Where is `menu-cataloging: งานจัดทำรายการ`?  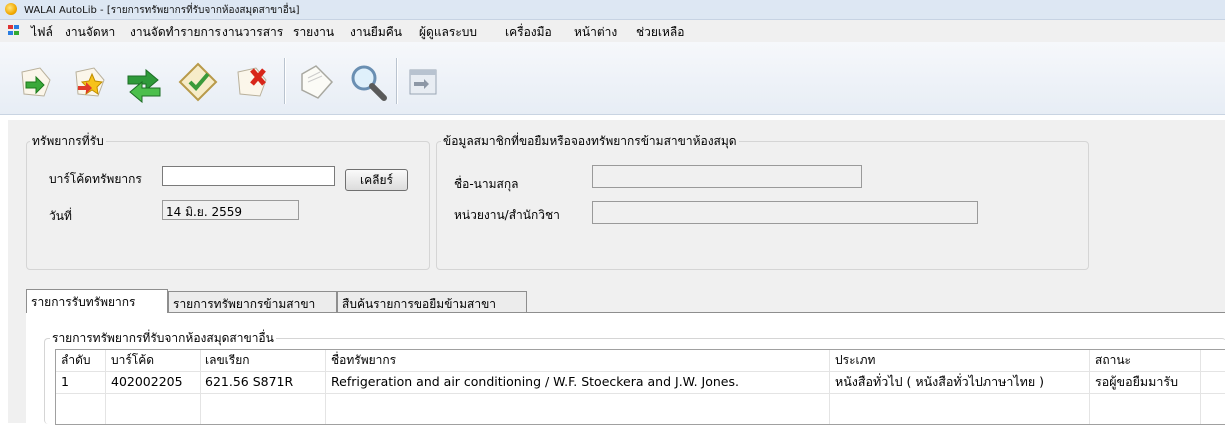 menu-cataloging: งานจัดทำรายการ is located at coordinates (175, 32).